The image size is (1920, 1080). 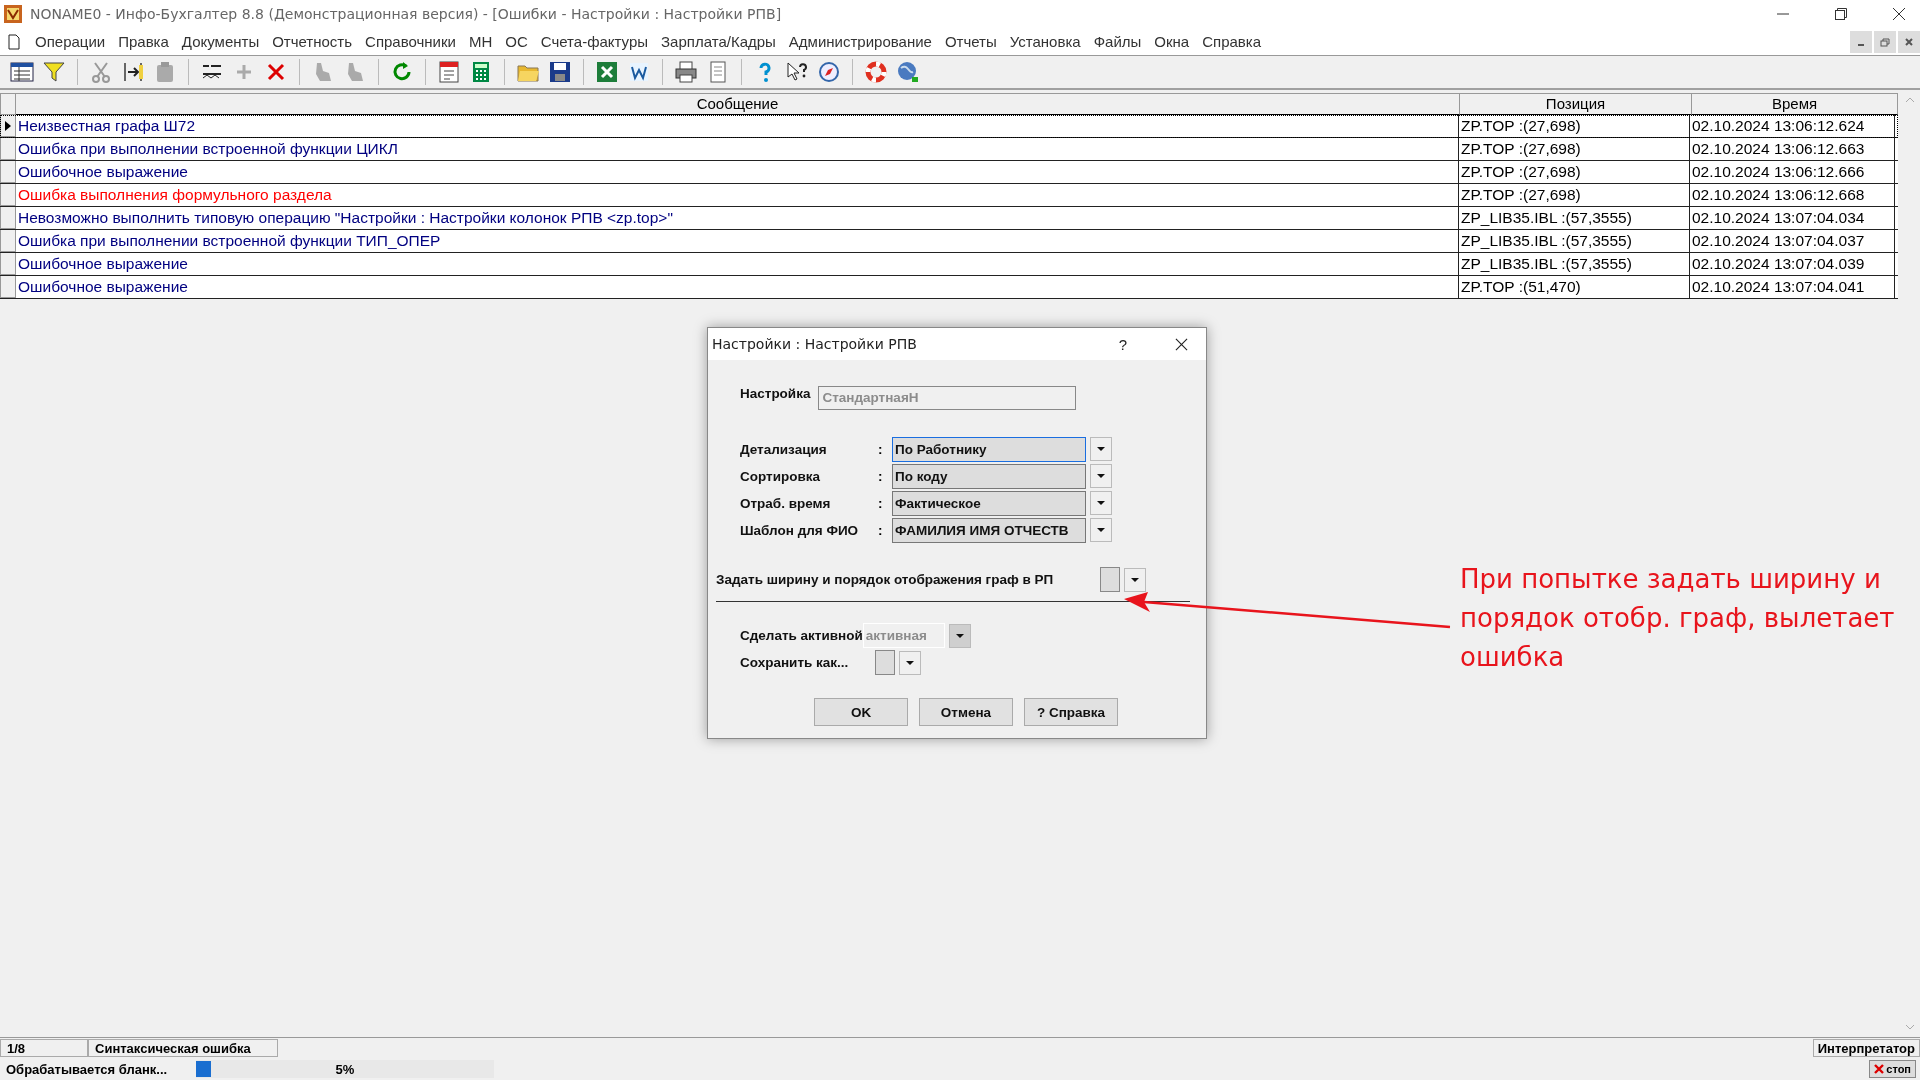 What do you see at coordinates (718, 41) in the screenshot?
I see `menu-item: Зарплата/Кадры` at bounding box center [718, 41].